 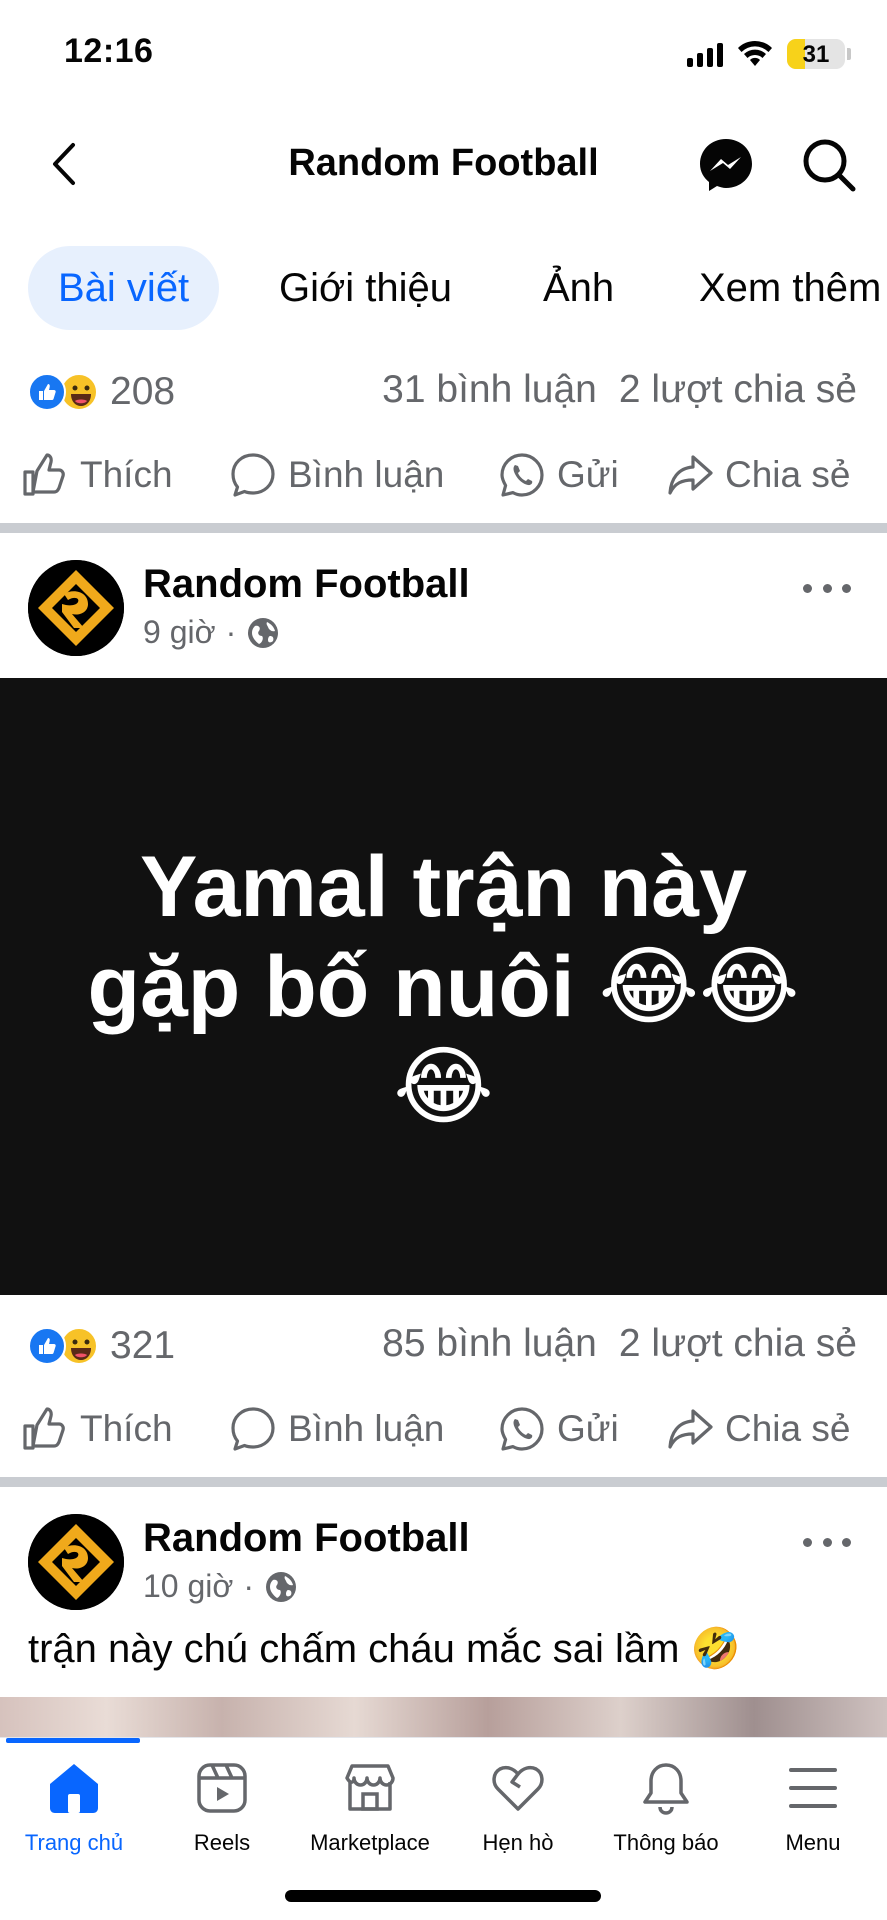 What do you see at coordinates (384, 1649) in the screenshot?
I see `post-caption: trận này chú chấm cháu mắc sai lầm 🤣` at bounding box center [384, 1649].